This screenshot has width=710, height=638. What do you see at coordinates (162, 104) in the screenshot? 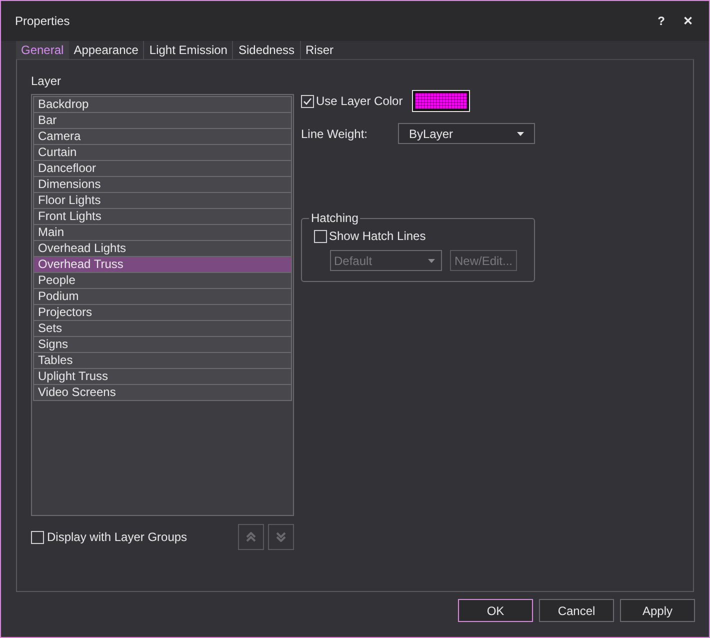
I see `layer-list-item: Backdrop` at bounding box center [162, 104].